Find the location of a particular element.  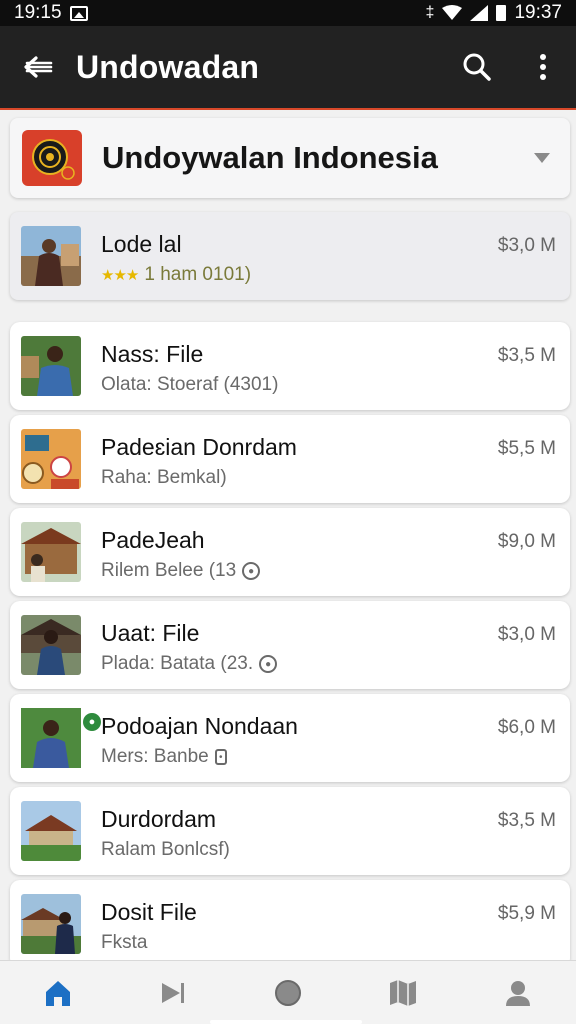

item-subtitle: Ralam Bonlcsf) is located at coordinates (165, 850).